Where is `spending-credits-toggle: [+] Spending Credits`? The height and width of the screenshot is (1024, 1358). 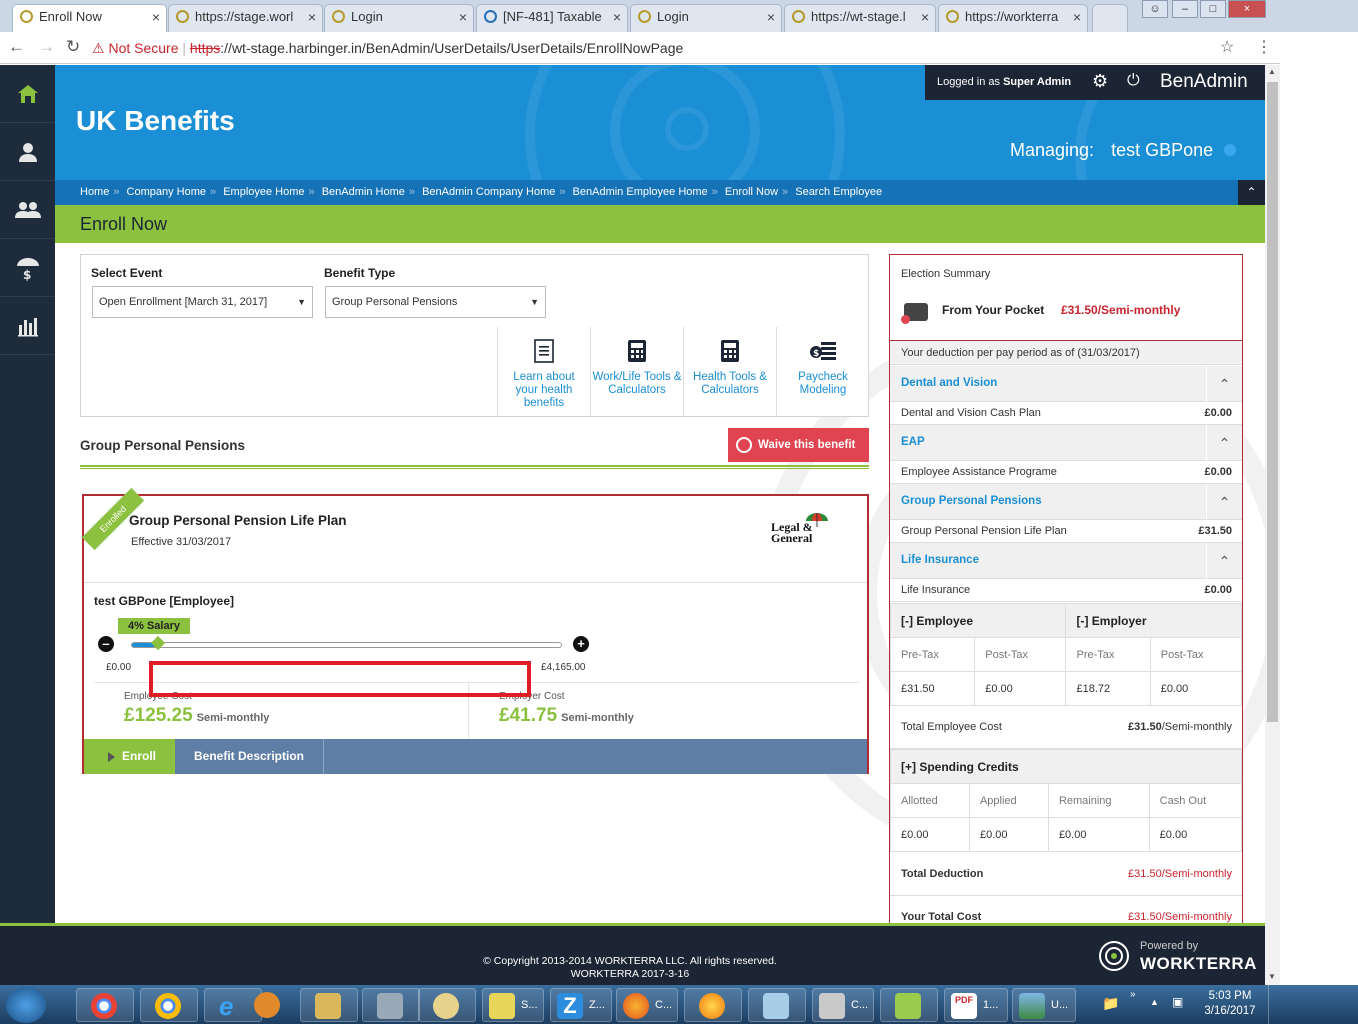
spending-credits-toggle: [+] Spending Credits is located at coordinates (1066, 766).